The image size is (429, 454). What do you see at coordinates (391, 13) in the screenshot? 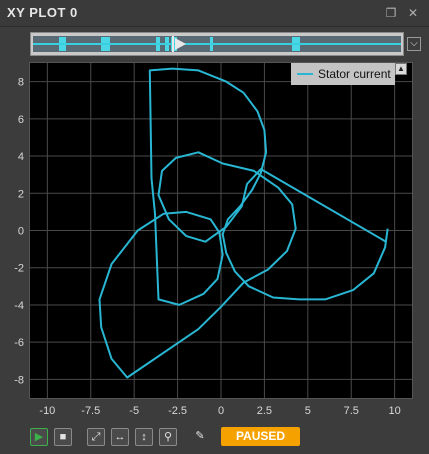
I see `restore-icon: ❐` at bounding box center [391, 13].